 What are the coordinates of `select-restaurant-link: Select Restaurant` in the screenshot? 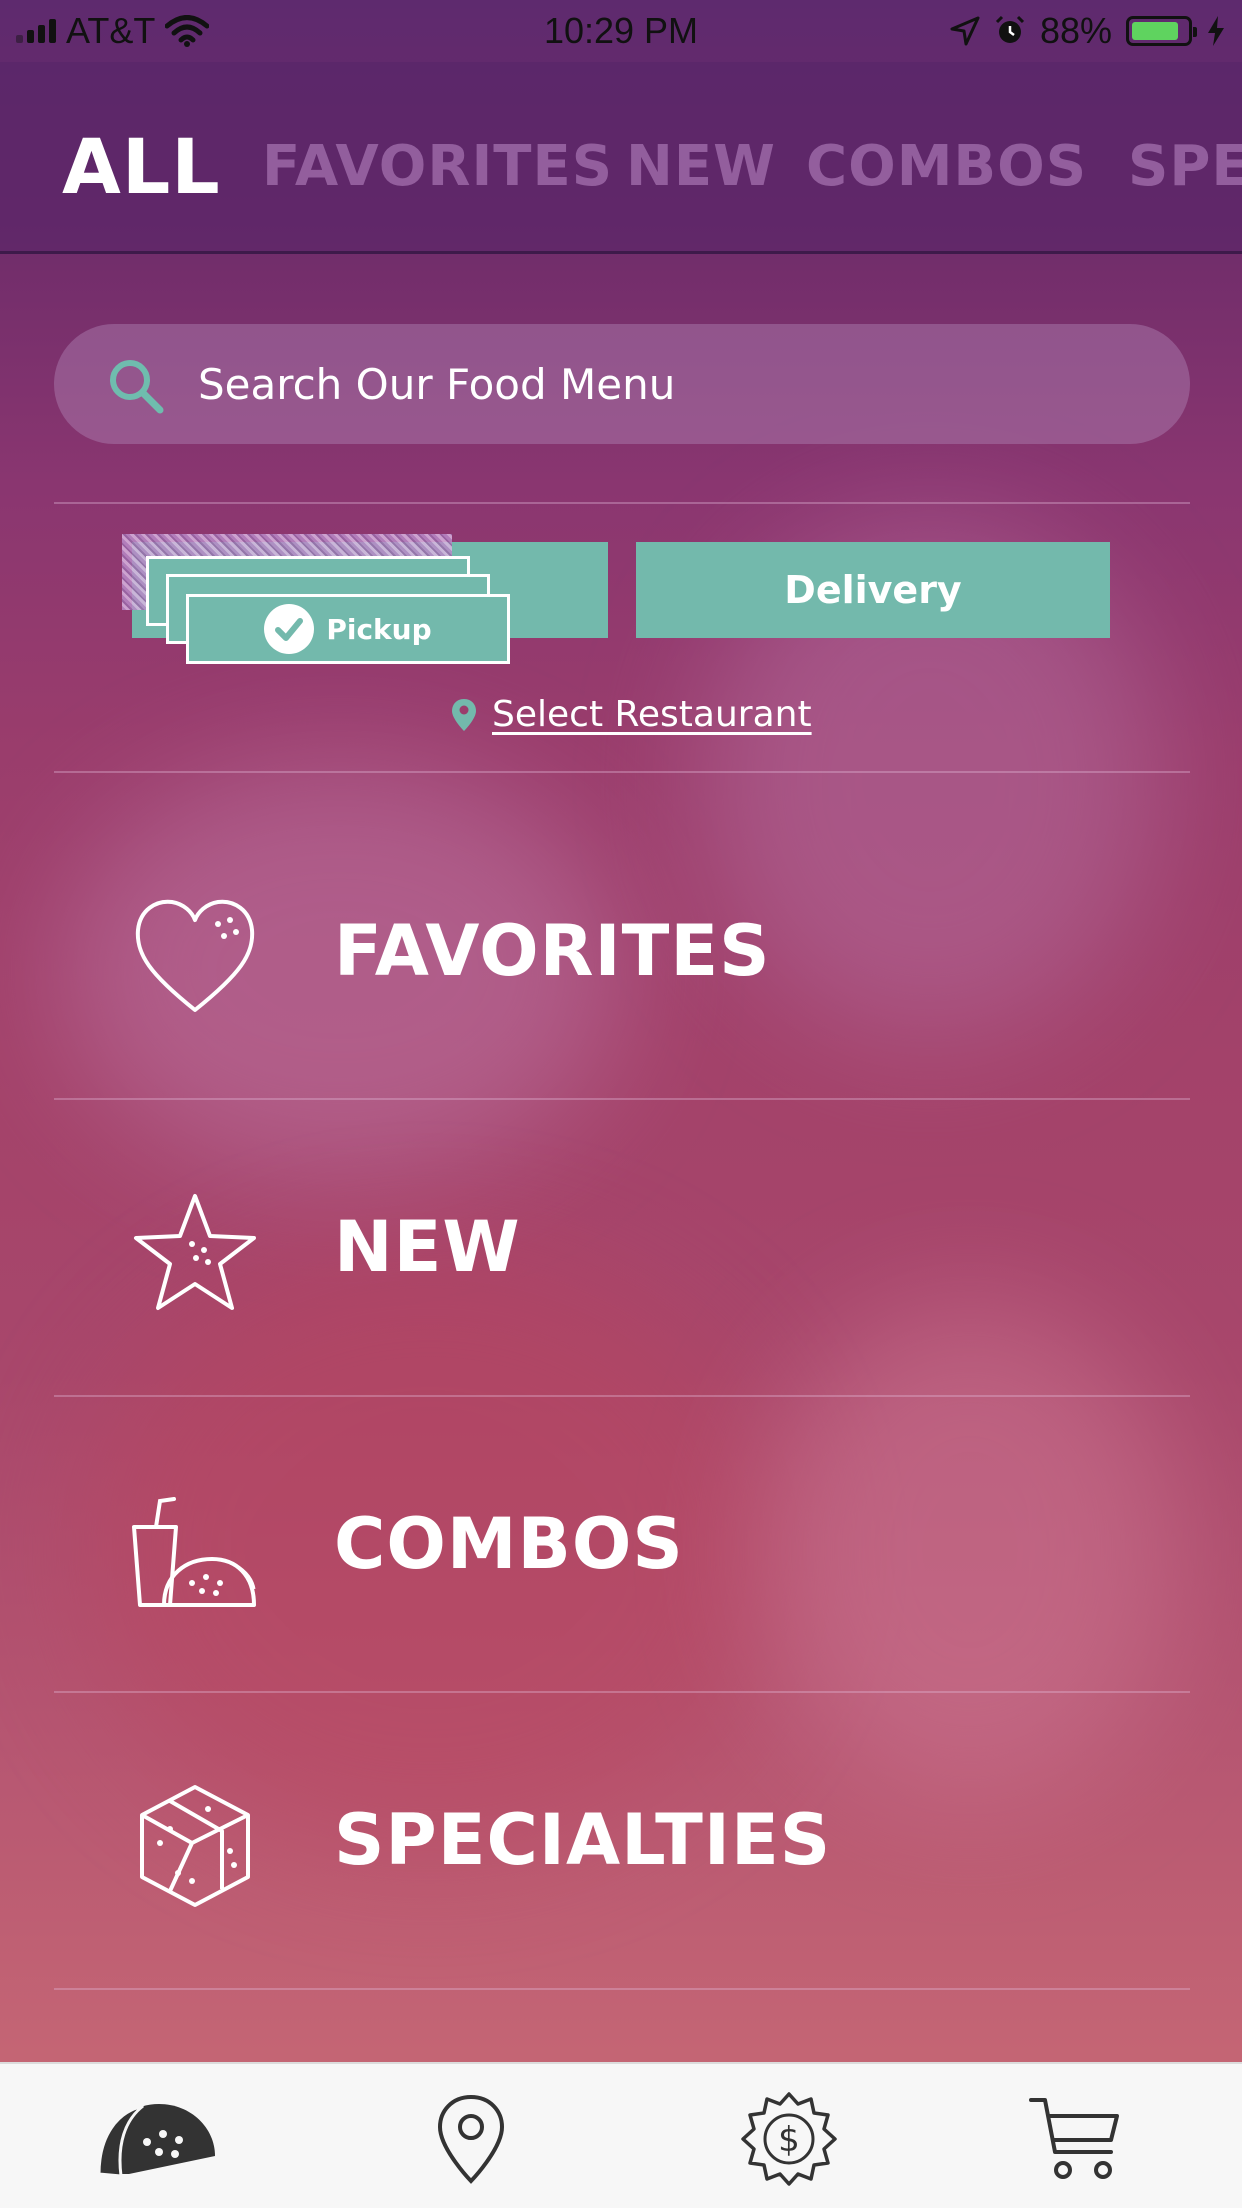 It's located at (631, 714).